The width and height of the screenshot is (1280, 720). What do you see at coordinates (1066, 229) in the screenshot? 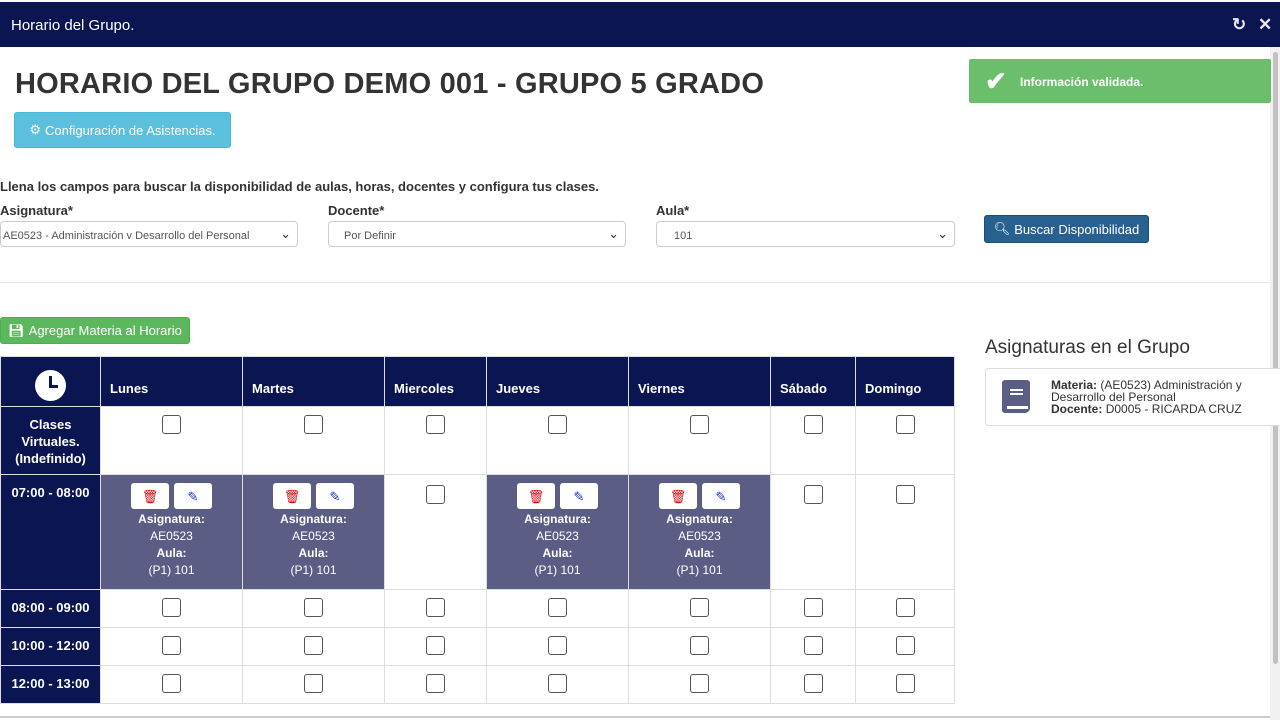
I see `buscar-disponibilidad-button: 🔍︎ Buscar Disponibilidad` at bounding box center [1066, 229].